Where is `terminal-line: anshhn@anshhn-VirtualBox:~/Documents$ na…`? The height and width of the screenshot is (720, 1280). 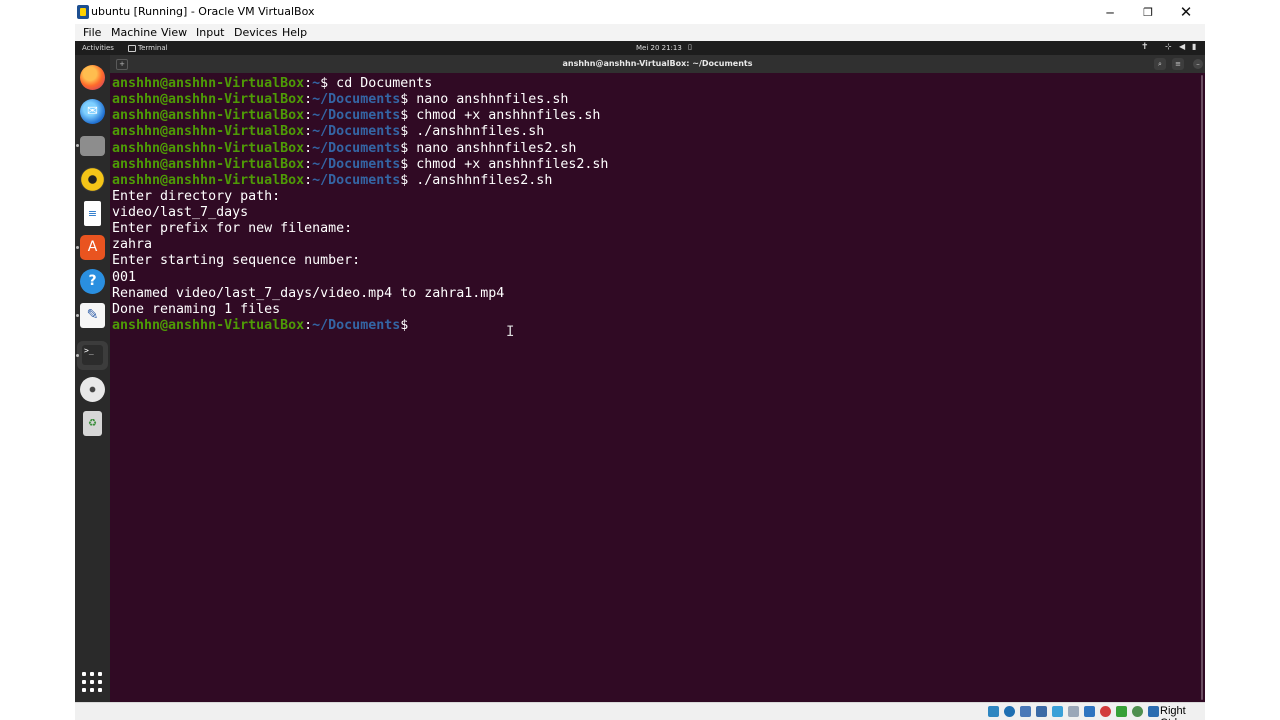
terminal-line: anshhn@anshhn-VirtualBox:~/Documents$ na… is located at coordinates (360, 149).